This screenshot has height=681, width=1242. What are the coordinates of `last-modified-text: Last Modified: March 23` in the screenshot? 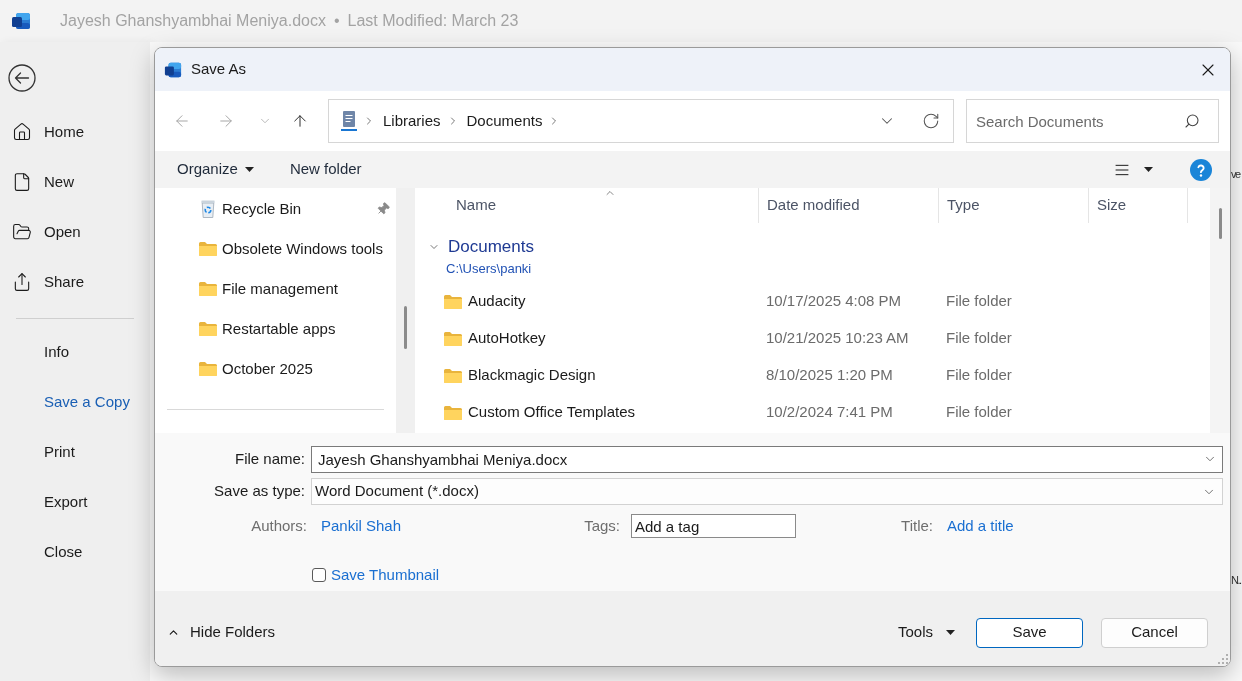 It's located at (433, 21).